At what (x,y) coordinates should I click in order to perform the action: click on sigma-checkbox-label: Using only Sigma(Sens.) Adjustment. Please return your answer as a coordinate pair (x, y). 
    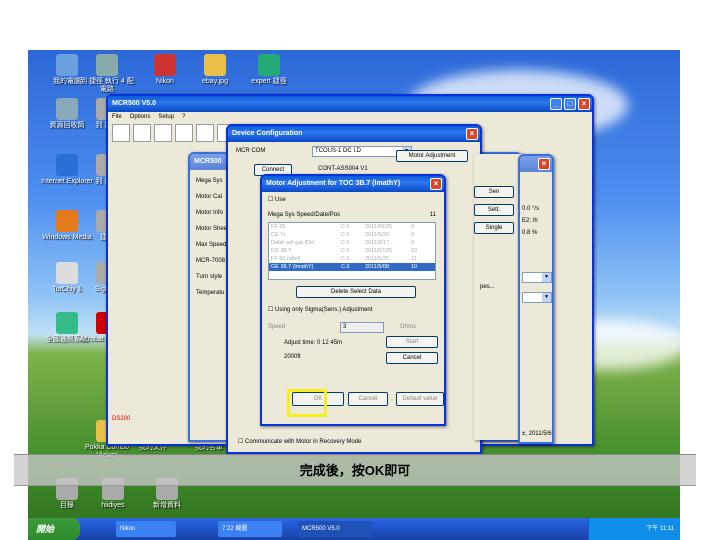
    Looking at the image, I should click on (324, 310).